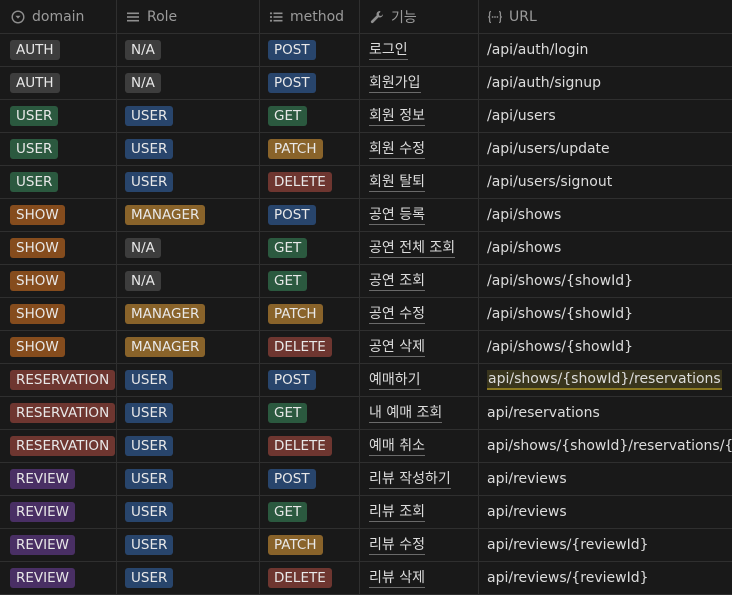 The width and height of the screenshot is (732, 595). What do you see at coordinates (419, 545) in the screenshot?
I see `feature-cell: 리뷰 수정` at bounding box center [419, 545].